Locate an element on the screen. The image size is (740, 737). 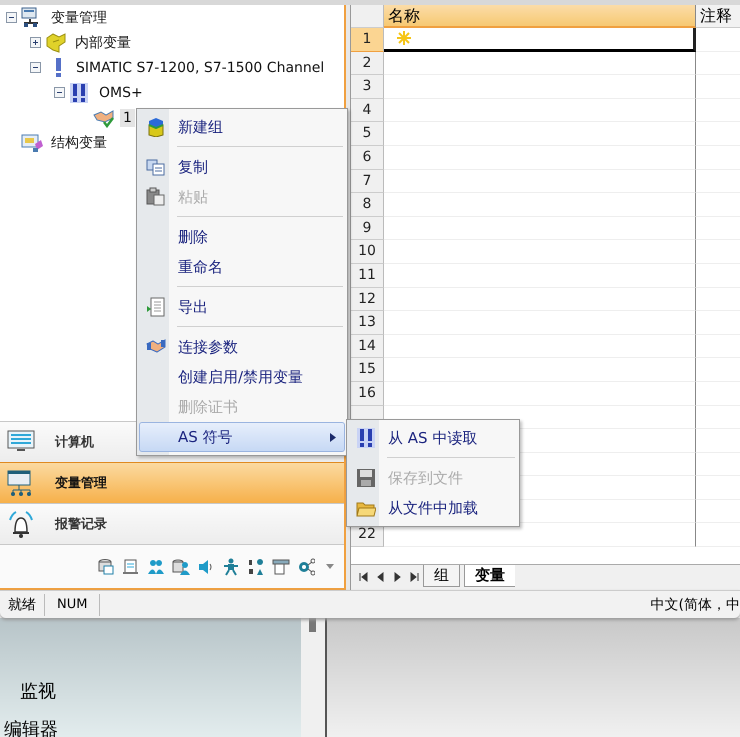
row-number: 16 is located at coordinates (367, 394).